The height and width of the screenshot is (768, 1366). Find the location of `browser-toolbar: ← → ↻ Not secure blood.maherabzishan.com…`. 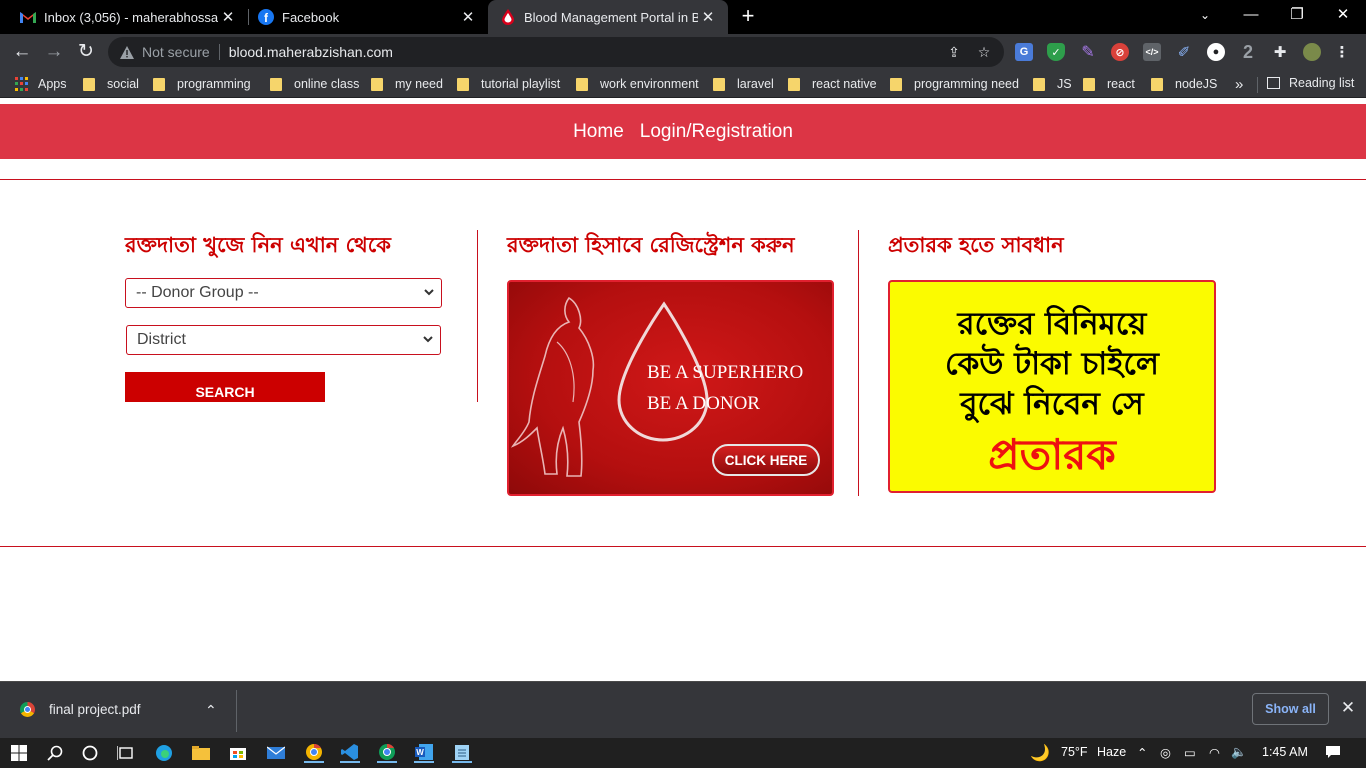

browser-toolbar: ← → ↻ Not secure blood.maherabzishan.com… is located at coordinates (683, 52).